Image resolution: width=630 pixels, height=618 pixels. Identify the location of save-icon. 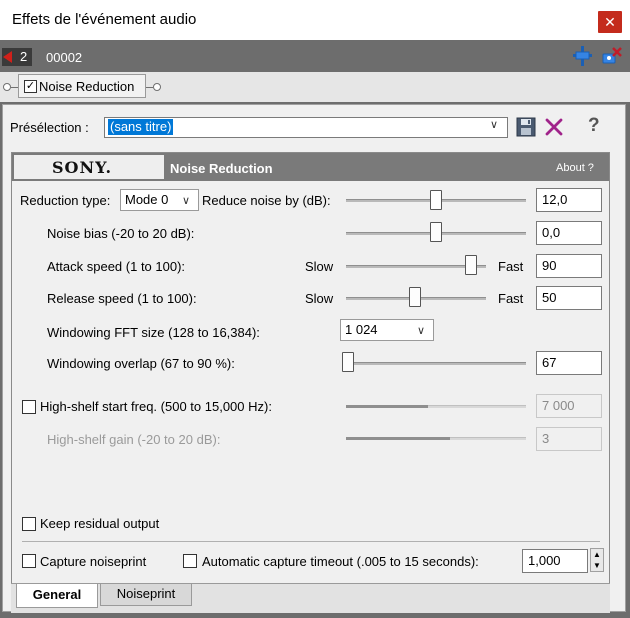
(526, 127).